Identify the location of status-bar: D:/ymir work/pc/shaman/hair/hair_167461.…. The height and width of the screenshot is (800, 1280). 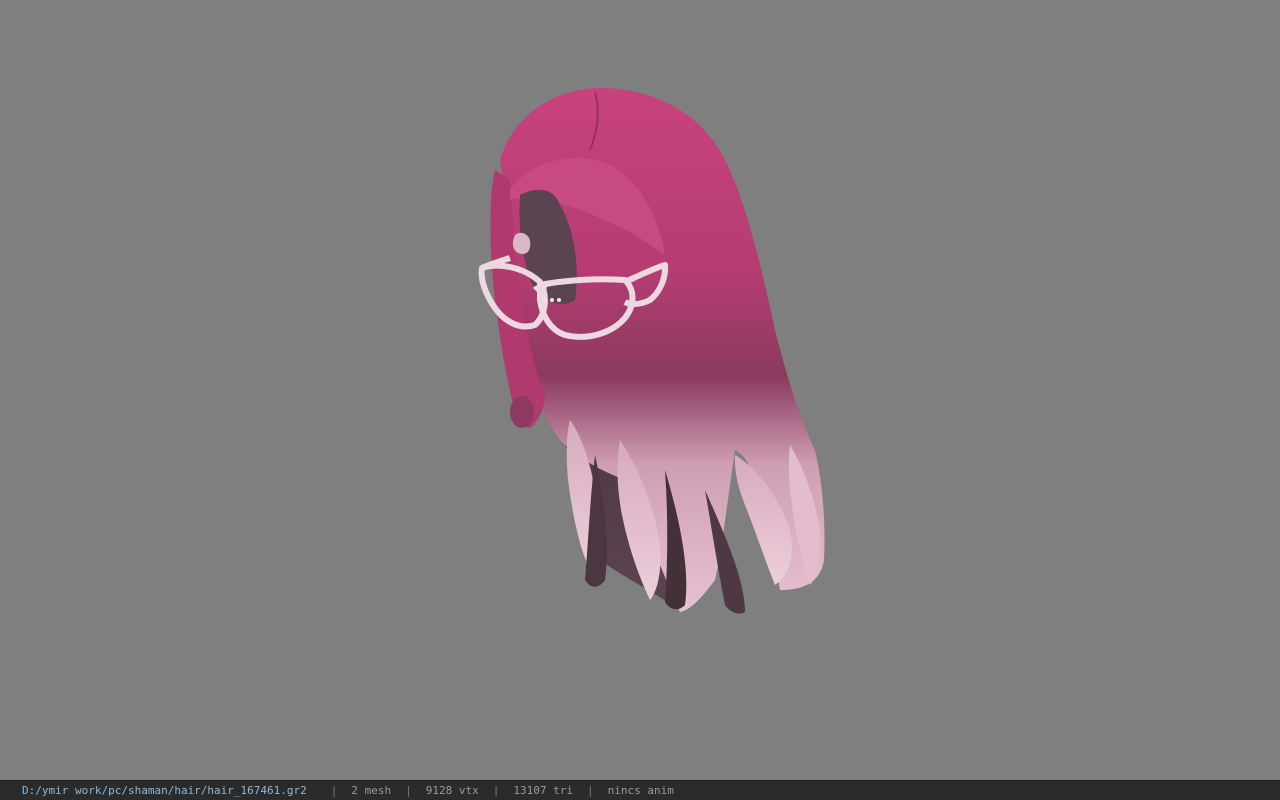
(640, 790).